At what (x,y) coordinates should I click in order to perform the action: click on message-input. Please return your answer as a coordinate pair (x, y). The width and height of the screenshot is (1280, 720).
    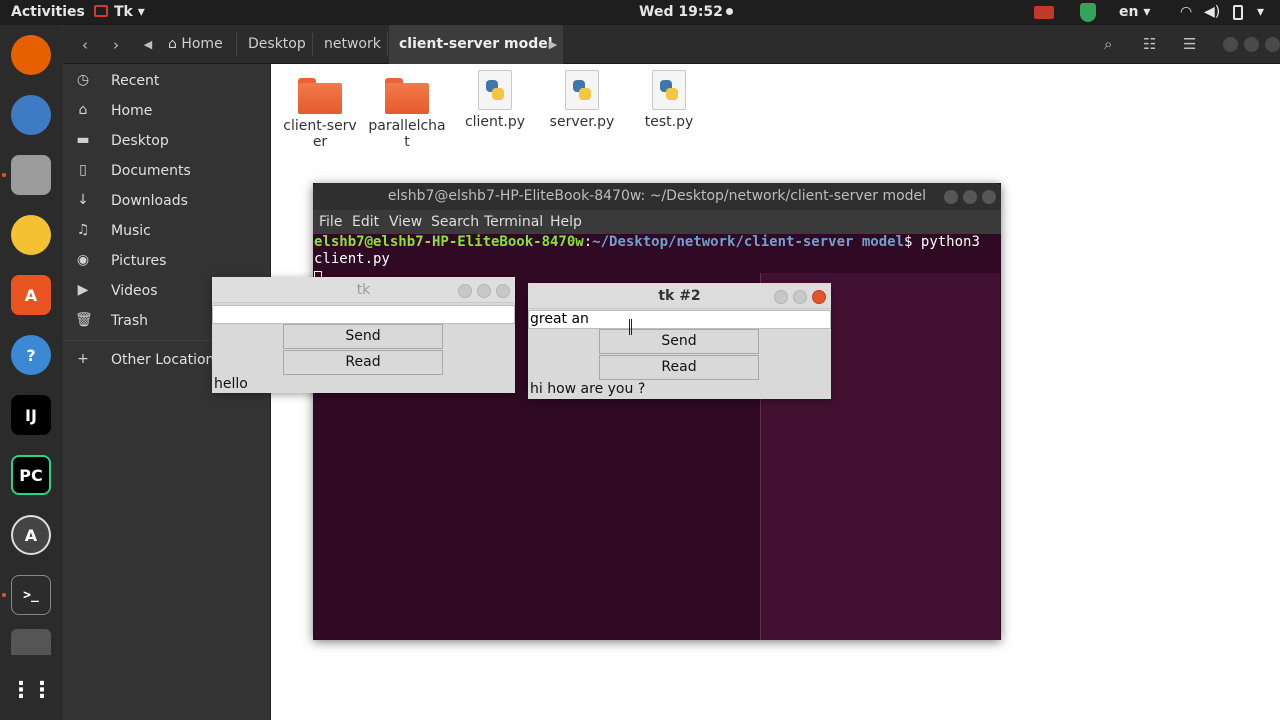
    Looking at the image, I should click on (363, 314).